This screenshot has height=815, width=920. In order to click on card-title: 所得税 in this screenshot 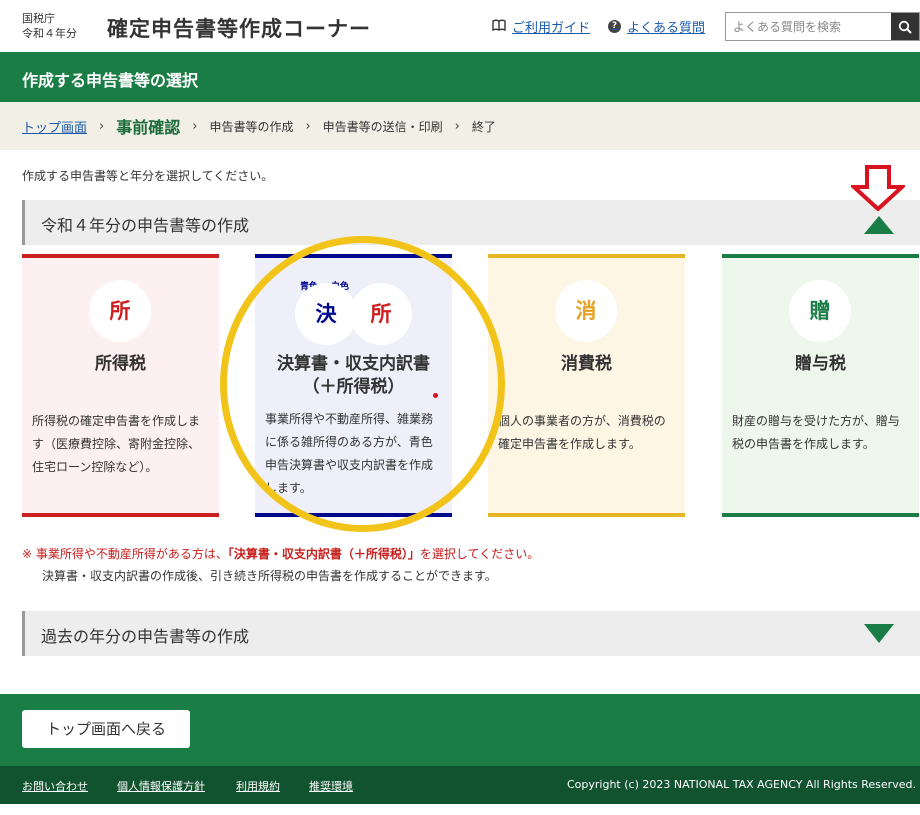, I will do `click(120, 364)`.